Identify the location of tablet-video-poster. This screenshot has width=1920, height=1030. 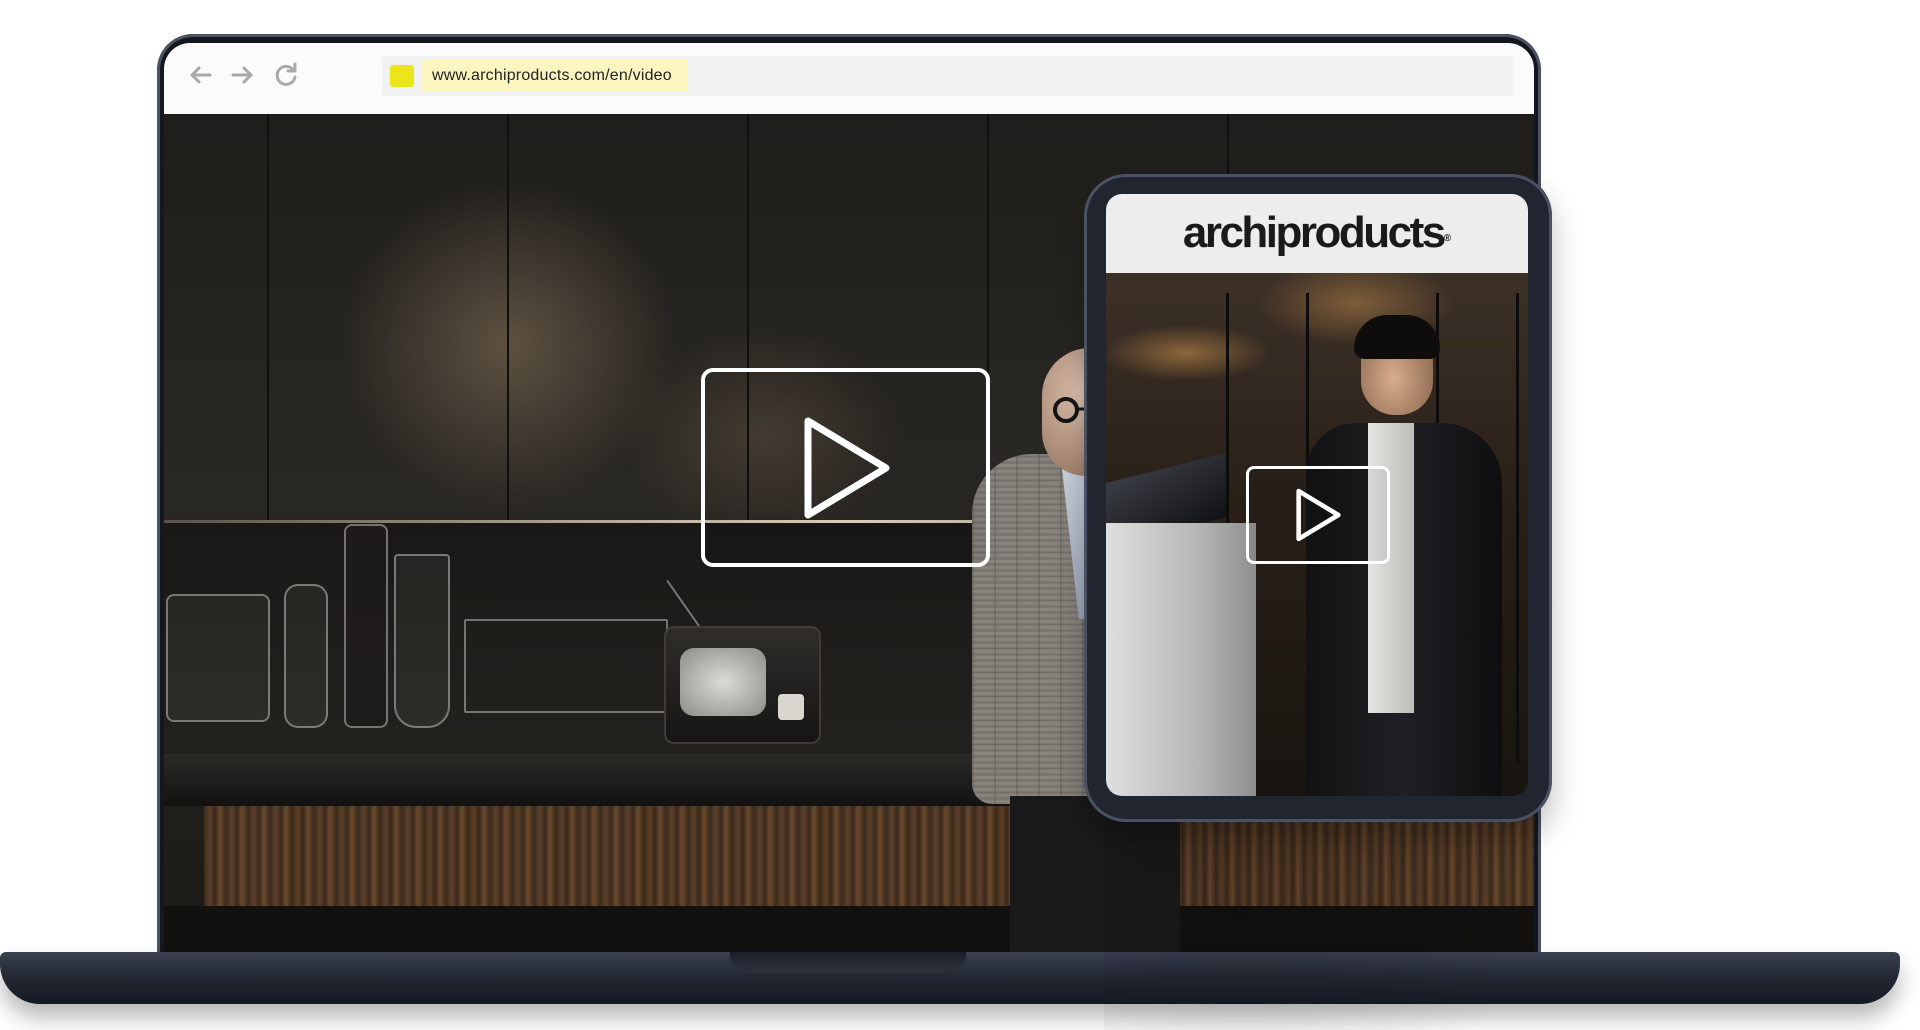
(1317, 534).